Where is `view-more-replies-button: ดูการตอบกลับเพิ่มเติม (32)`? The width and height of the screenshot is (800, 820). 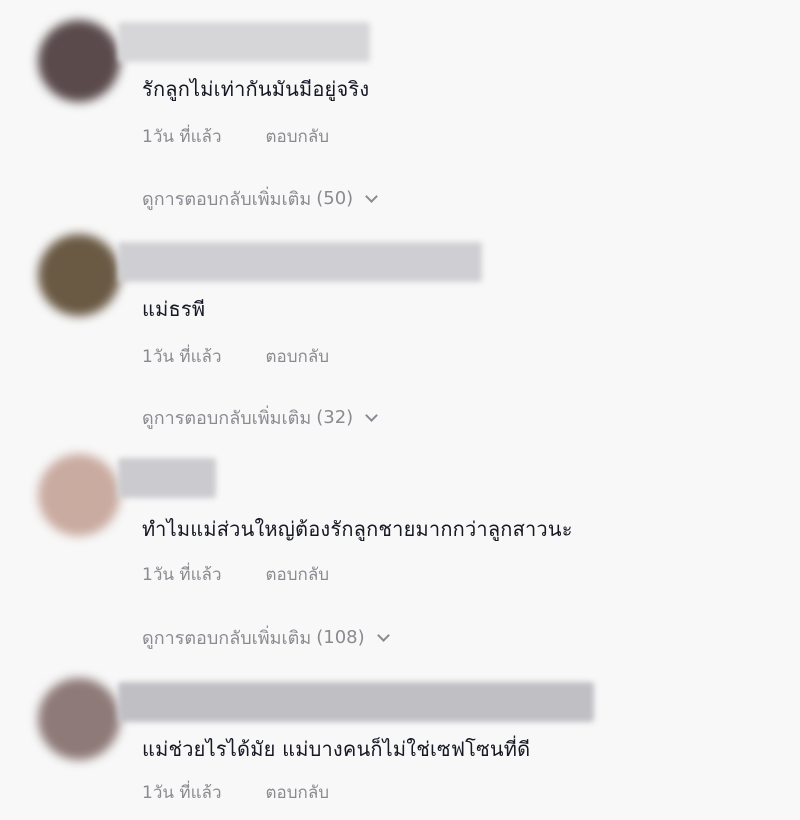 view-more-replies-button: ดูการตอบกลับเพิ่มเติม (32) is located at coordinates (260, 417).